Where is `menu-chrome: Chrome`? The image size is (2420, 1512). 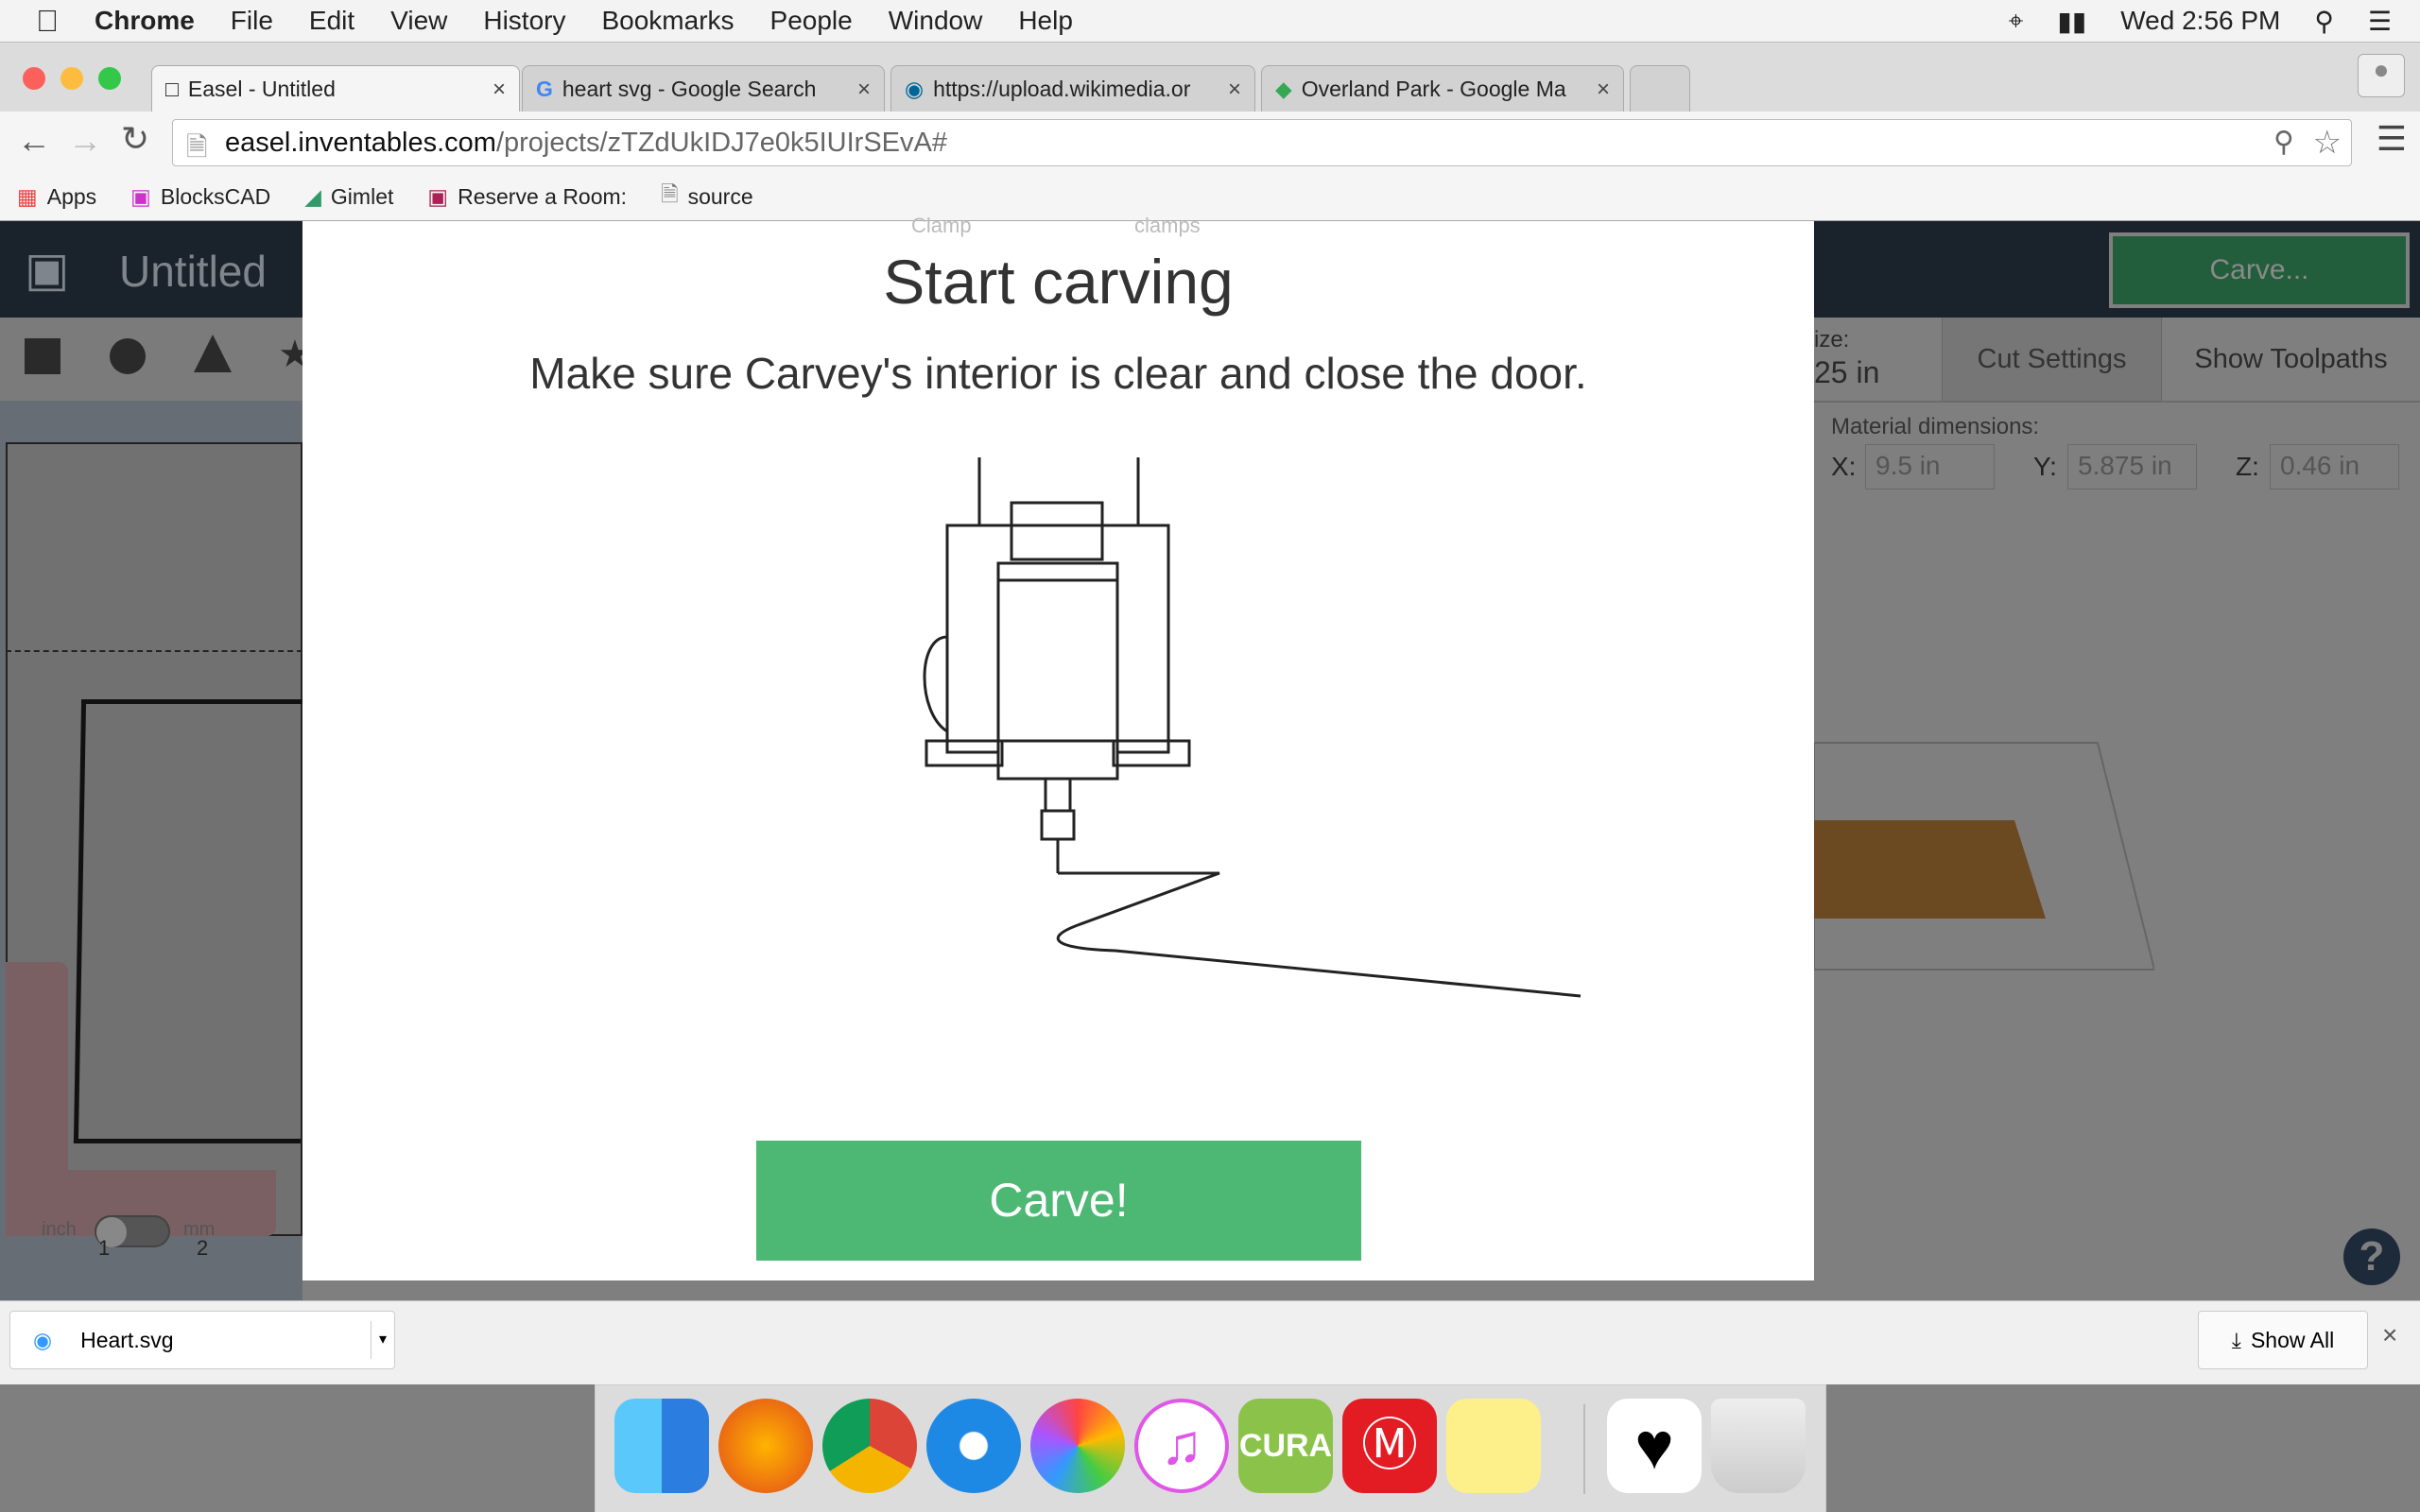
menu-chrome: Chrome is located at coordinates (145, 21).